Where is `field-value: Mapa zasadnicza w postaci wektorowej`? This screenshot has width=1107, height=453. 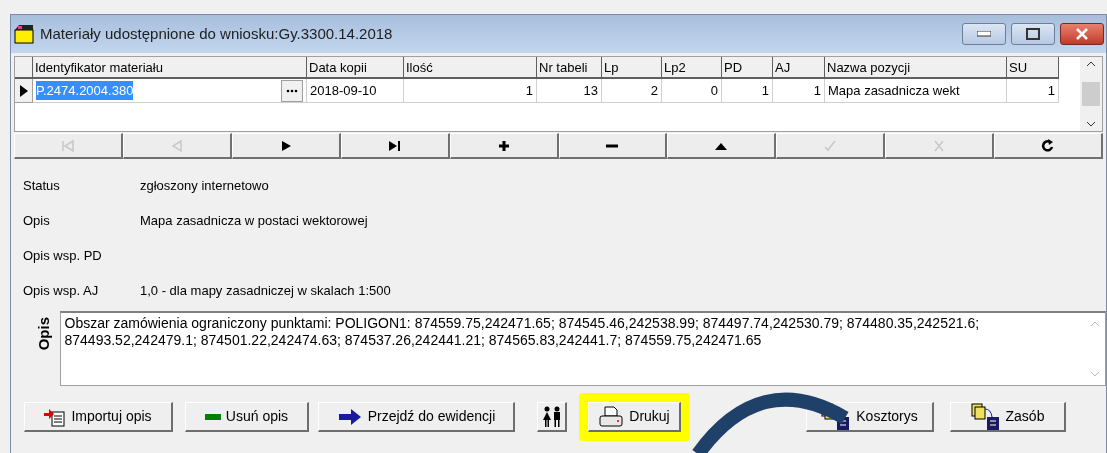 field-value: Mapa zasadnicza w postaci wektorowej is located at coordinates (254, 220).